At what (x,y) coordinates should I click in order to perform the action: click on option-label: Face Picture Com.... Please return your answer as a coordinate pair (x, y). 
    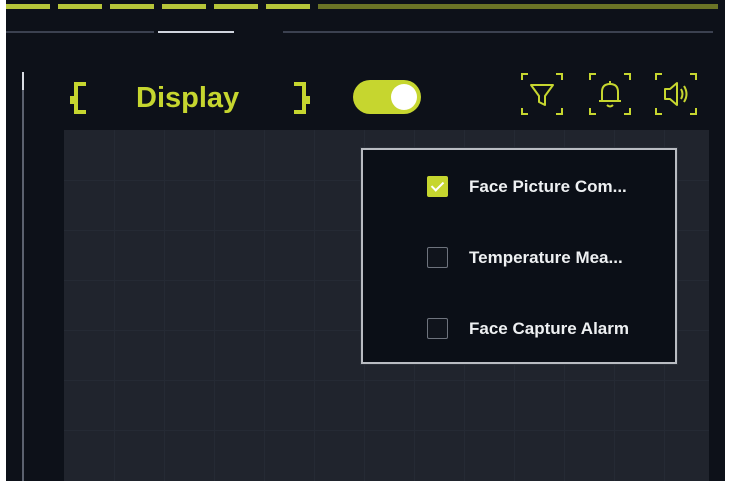
    Looking at the image, I should click on (548, 186).